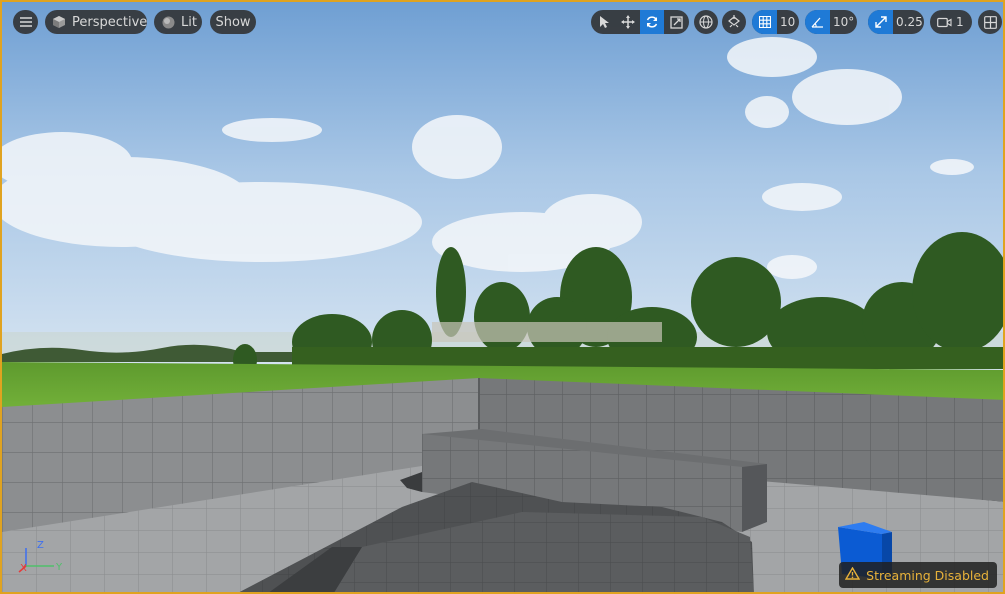 This screenshot has height=594, width=1005. I want to click on select-tool-button, so click(603, 22).